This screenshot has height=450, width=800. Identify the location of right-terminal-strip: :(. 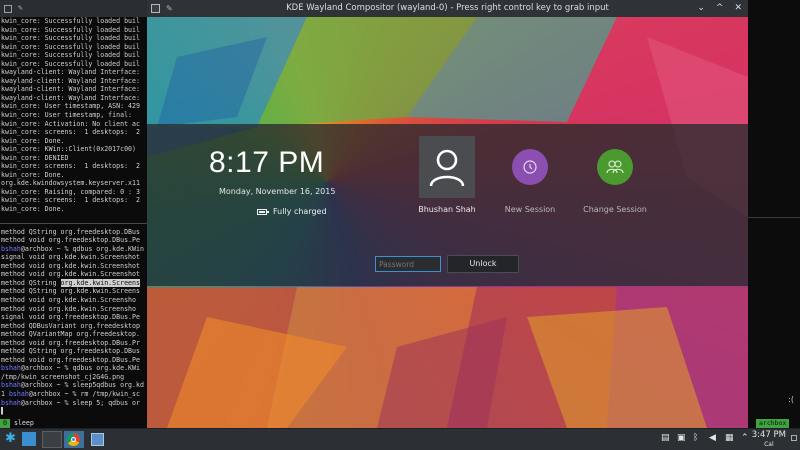
(774, 214).